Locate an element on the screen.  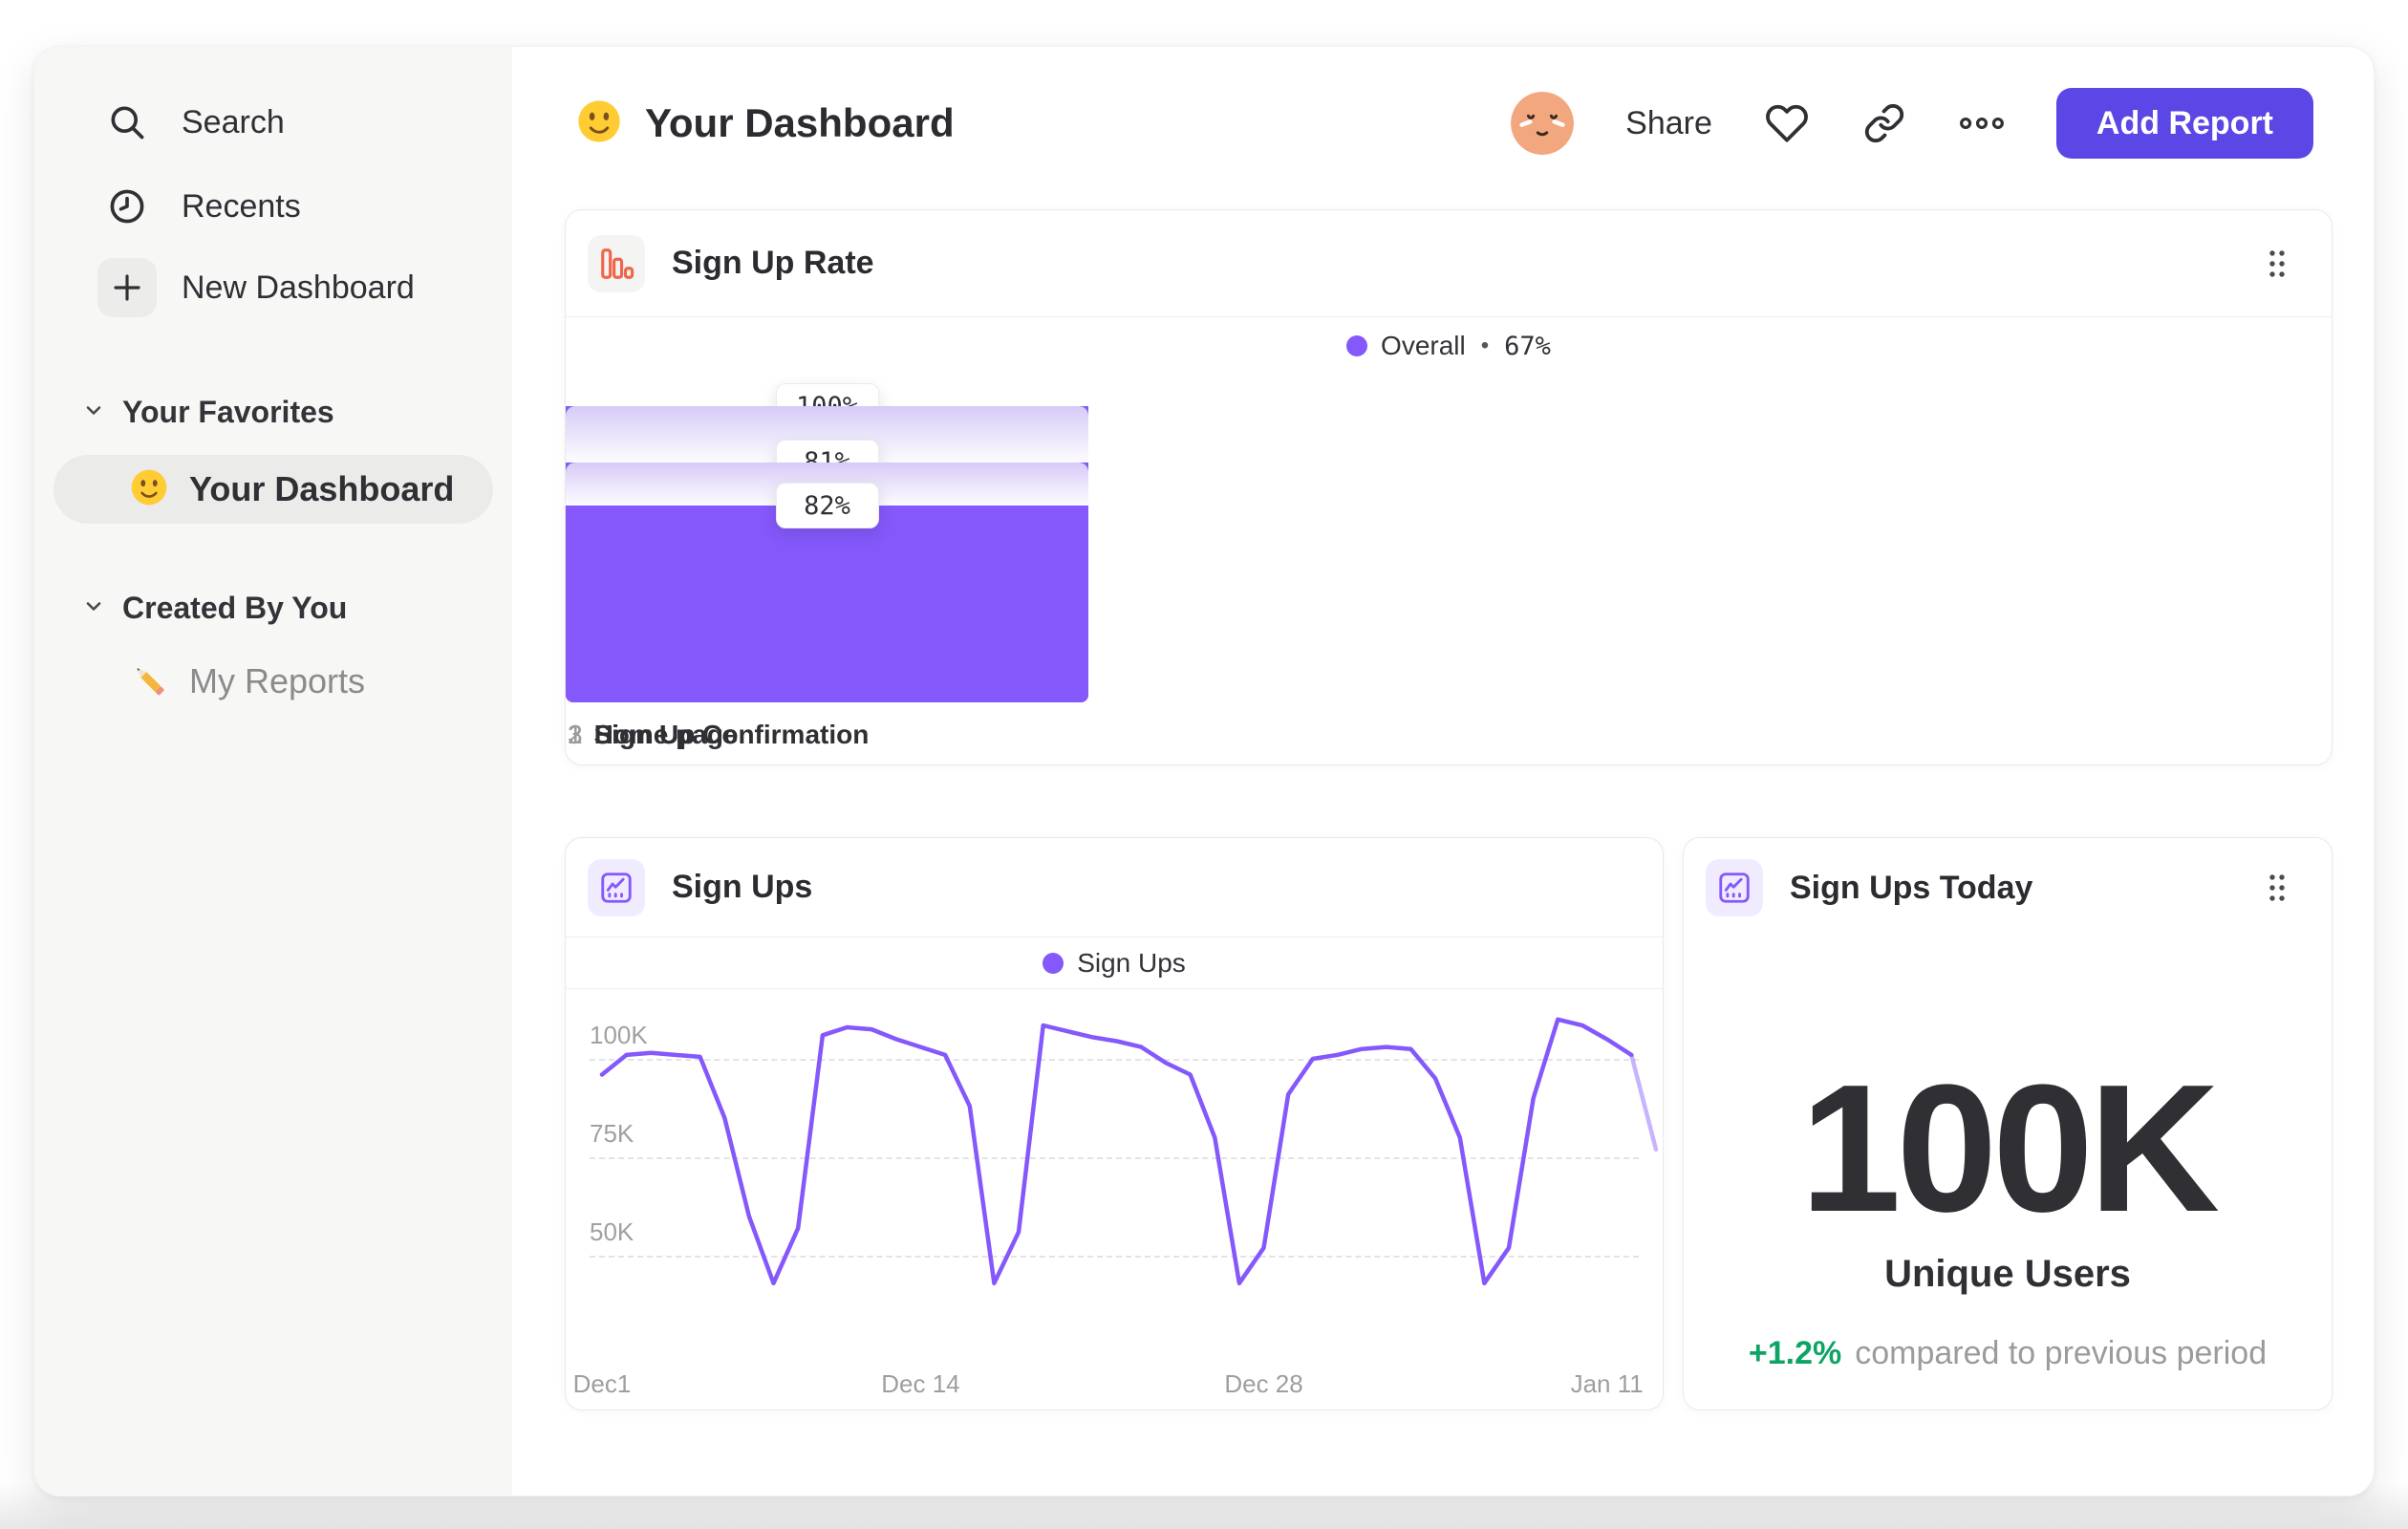
user-avatar is located at coordinates (1543, 123).